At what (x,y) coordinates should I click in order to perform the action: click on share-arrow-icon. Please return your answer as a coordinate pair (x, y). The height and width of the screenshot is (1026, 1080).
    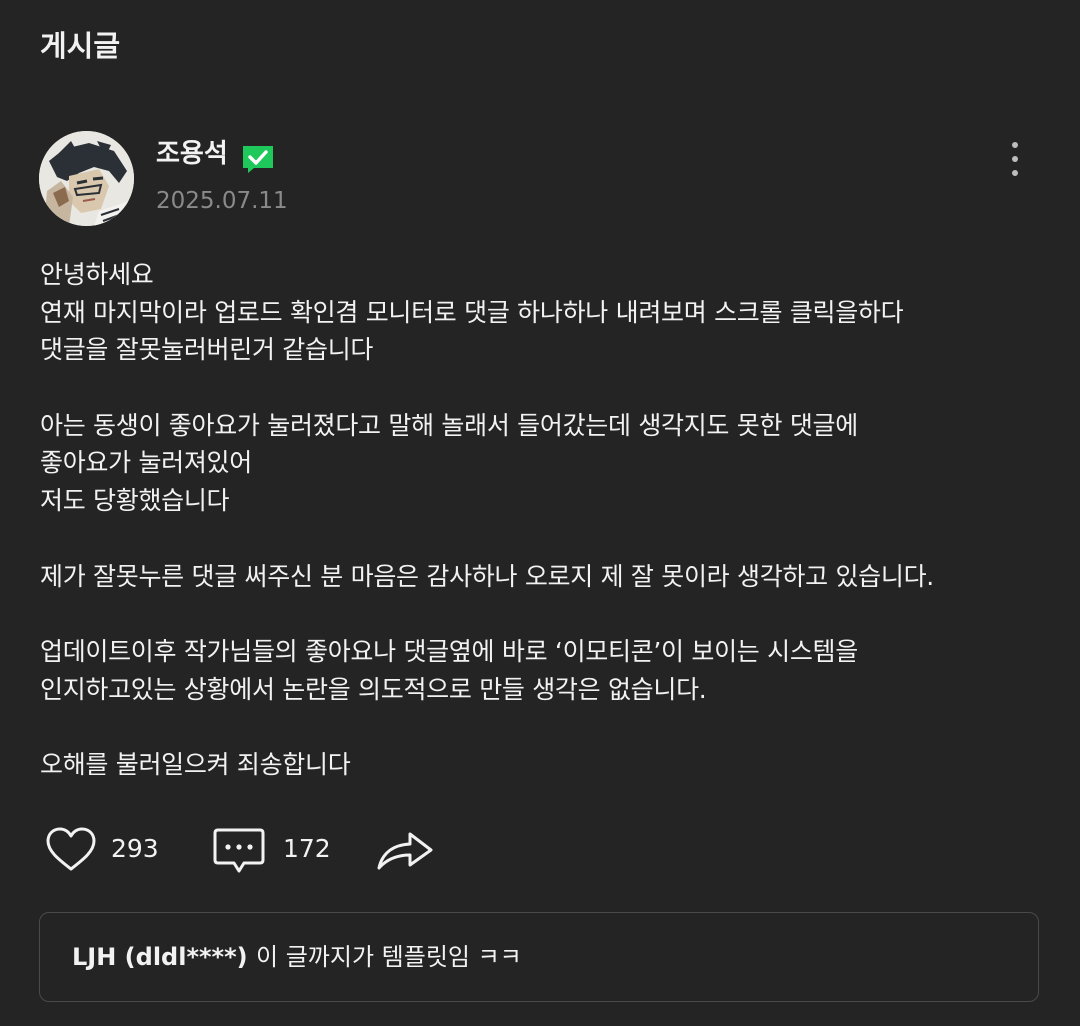
    Looking at the image, I should click on (405, 851).